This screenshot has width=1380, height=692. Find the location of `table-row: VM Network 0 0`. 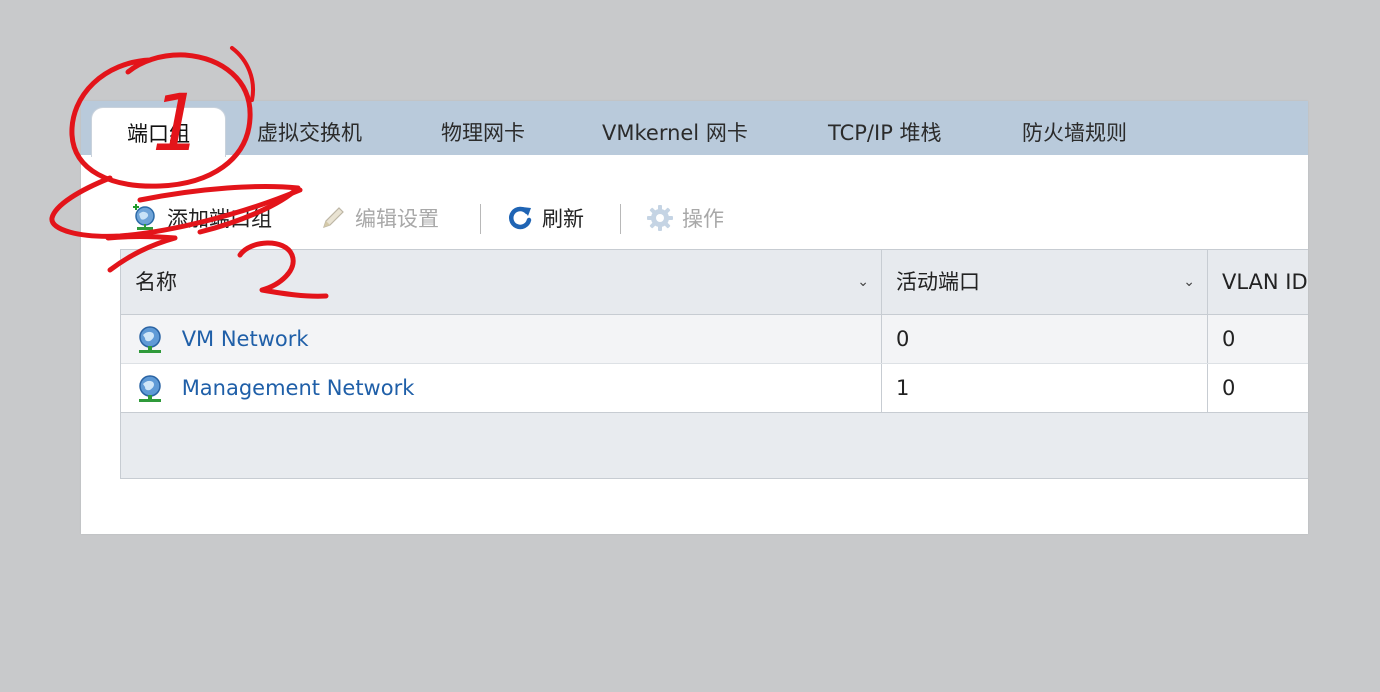

table-row: VM Network 0 0 is located at coordinates (714, 339).